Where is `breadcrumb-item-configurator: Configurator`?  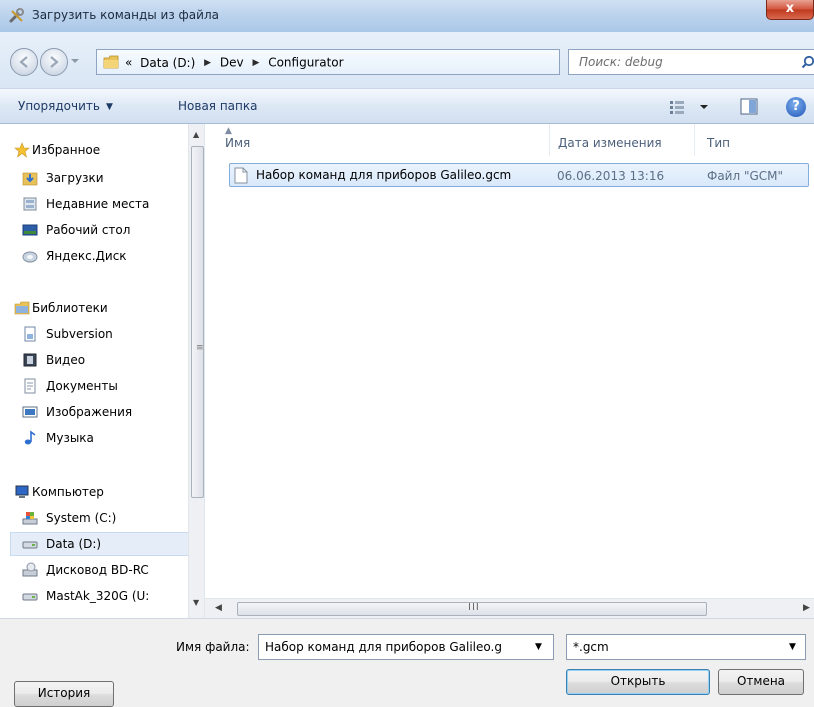 breadcrumb-item-configurator: Configurator is located at coordinates (305, 63).